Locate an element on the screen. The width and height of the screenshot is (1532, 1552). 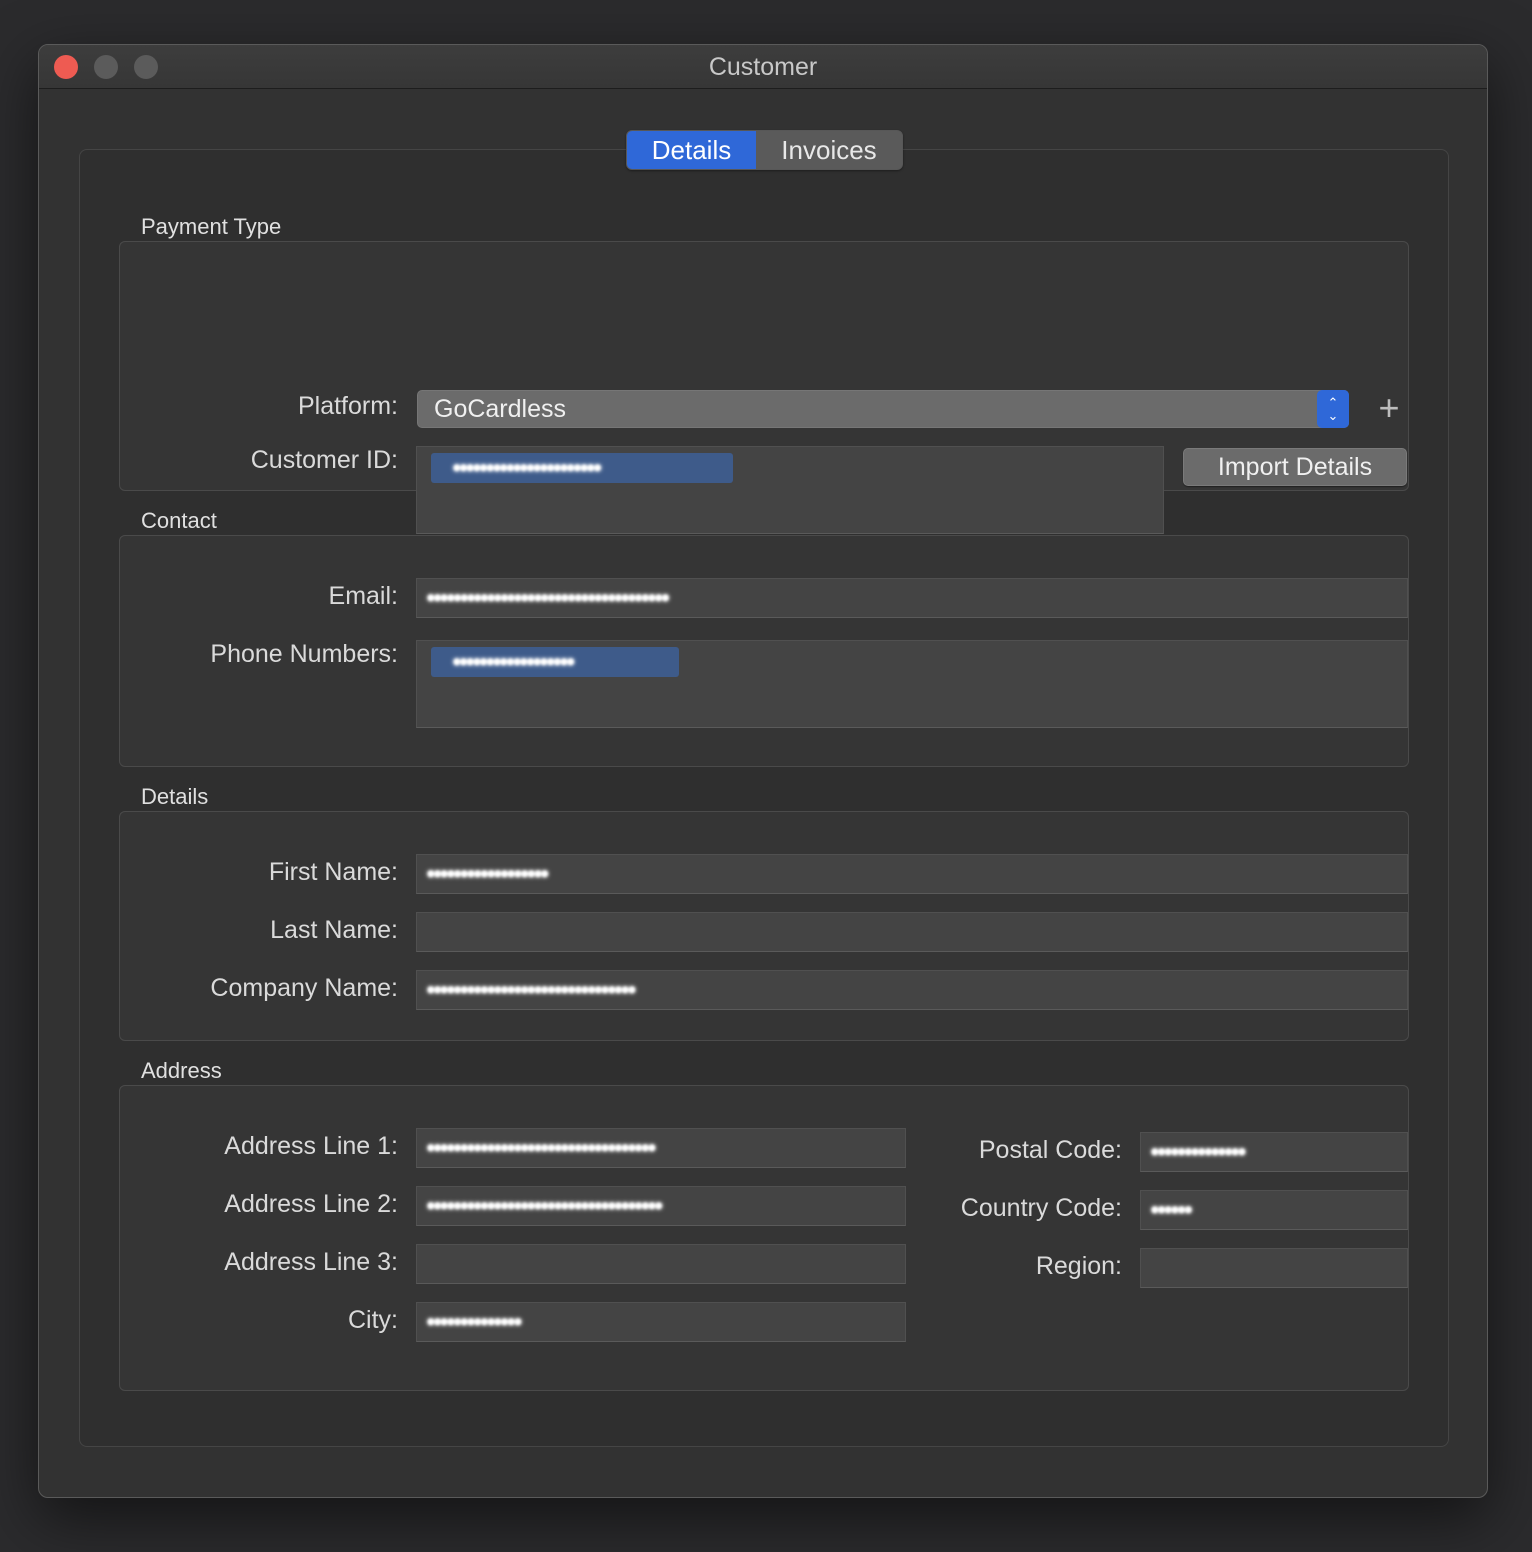
phone-number-token-text: •••••••••••••••••• is located at coordinates (514, 661).